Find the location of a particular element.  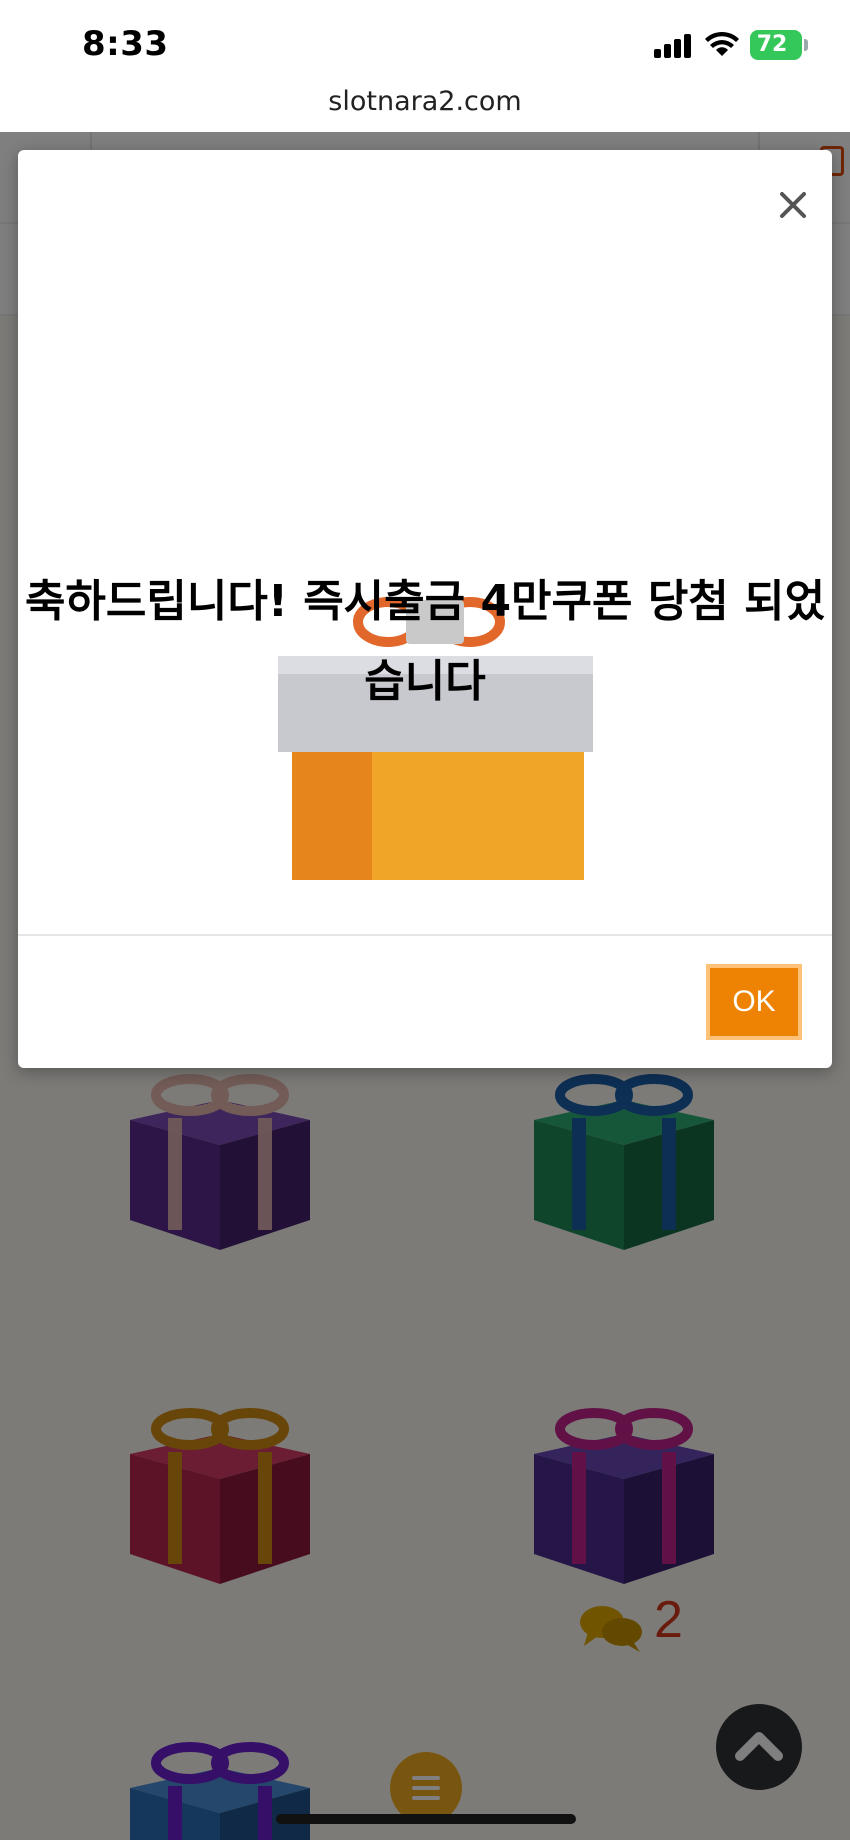

url-bar: slotnara2.com is located at coordinates (425, 106).